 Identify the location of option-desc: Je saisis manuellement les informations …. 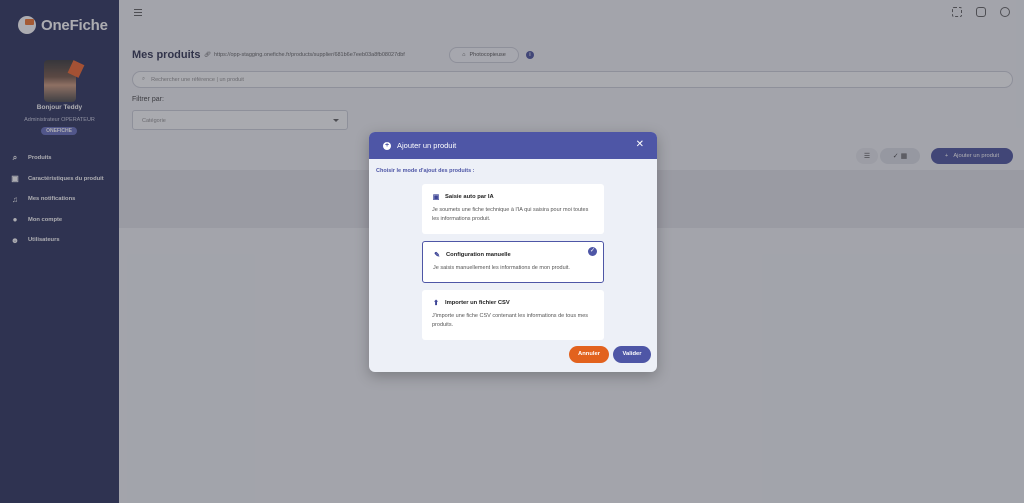
(501, 268).